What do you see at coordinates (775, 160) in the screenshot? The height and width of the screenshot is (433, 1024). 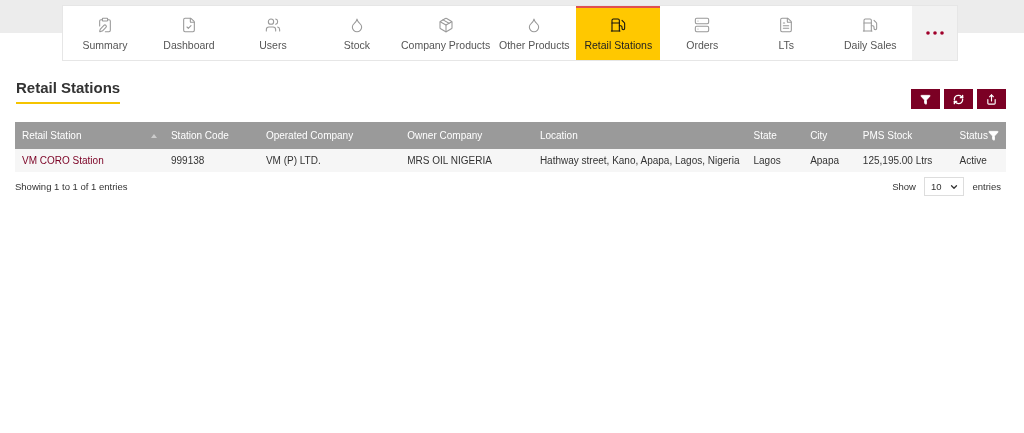 I see `table-cell: Lagos` at bounding box center [775, 160].